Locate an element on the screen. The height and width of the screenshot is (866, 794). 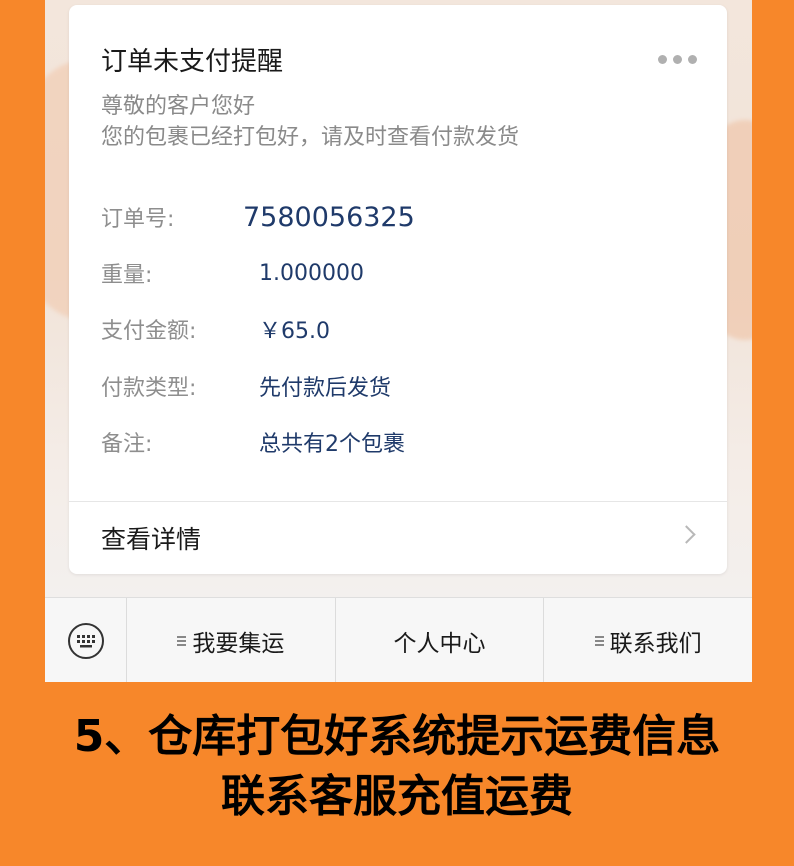
payment-amount-row: 支付金额: ￥65.0 is located at coordinates (215, 329).